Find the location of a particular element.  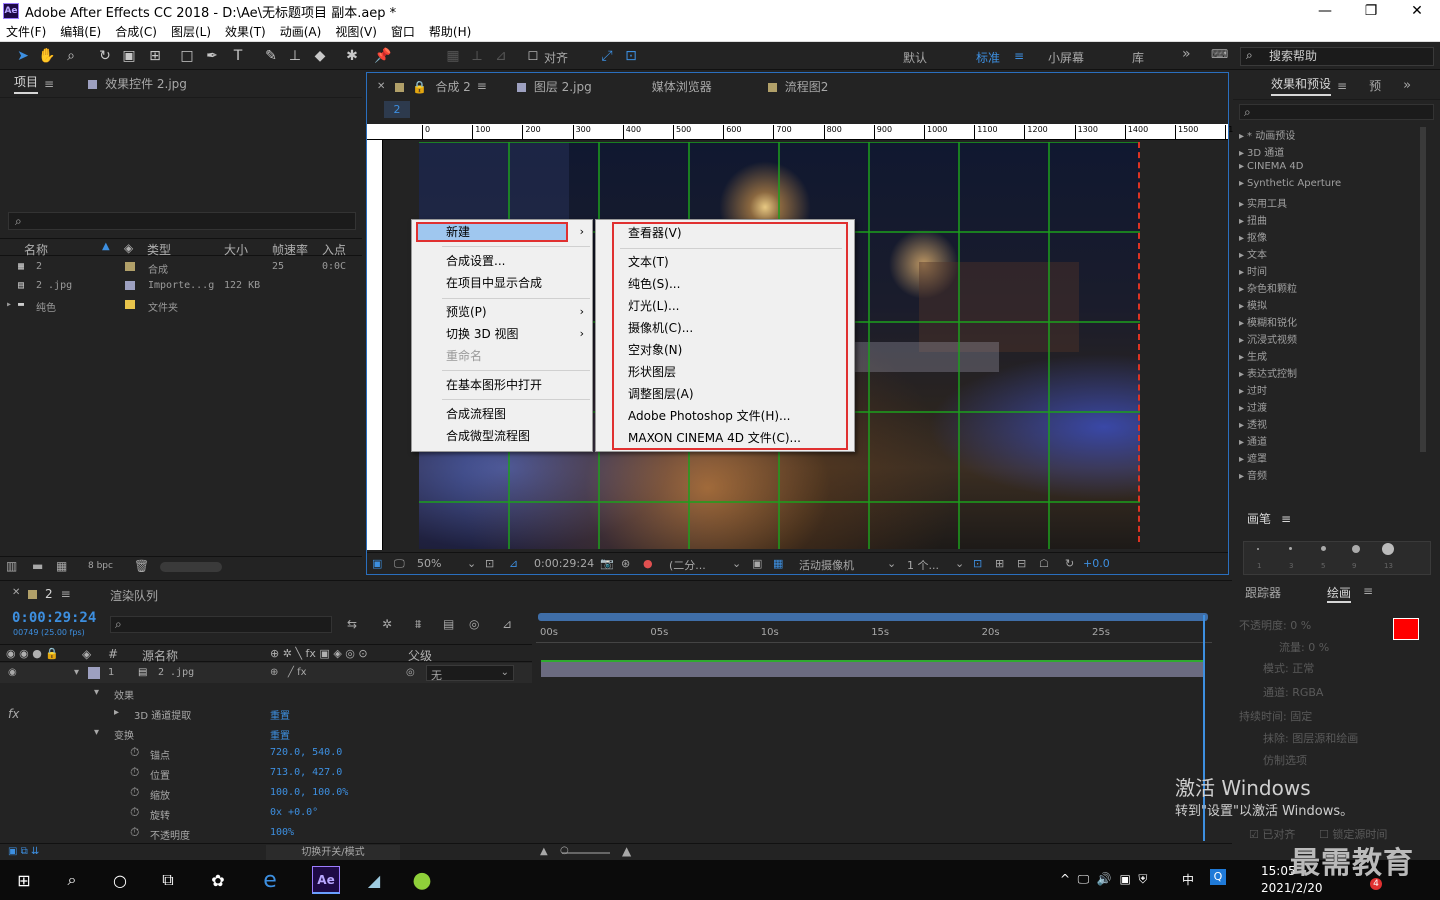

col-in: 入点 is located at coordinates (334, 249).